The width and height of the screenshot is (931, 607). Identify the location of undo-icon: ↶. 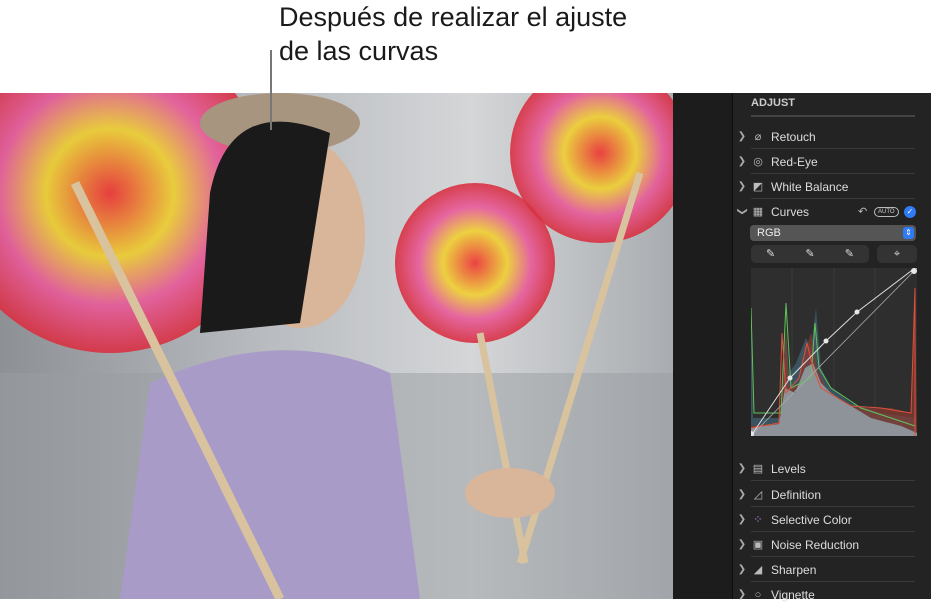
(862, 211).